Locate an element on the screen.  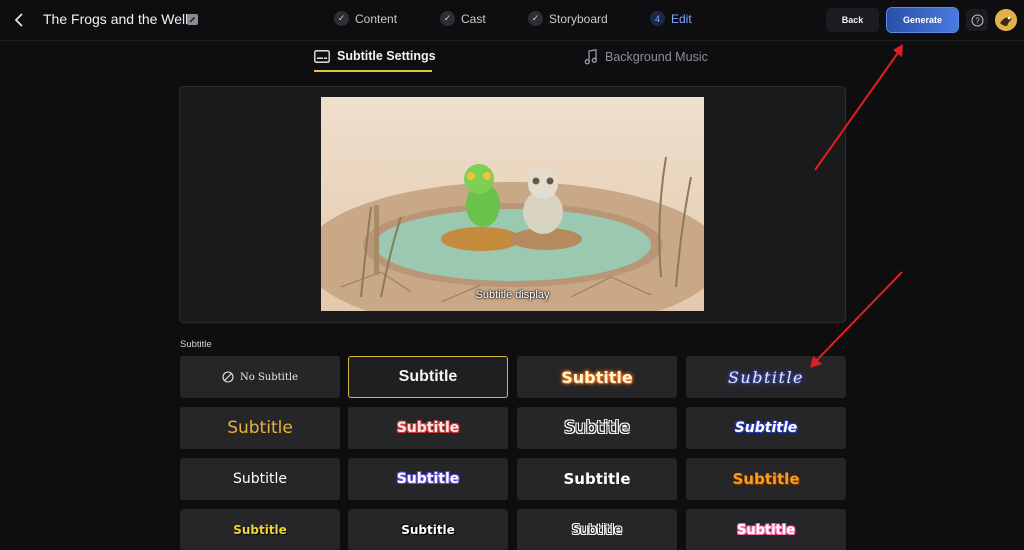
annotation-arrow-style is located at coordinates (856, 319).